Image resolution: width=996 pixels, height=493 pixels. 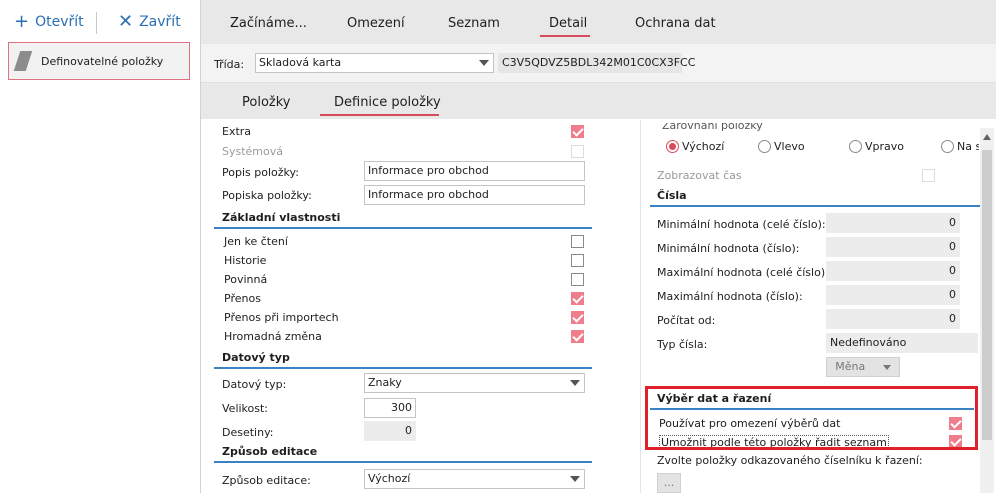 I want to click on class-code-field: C3V5QDVZ5BDL342M01C0CX3FCC, so click(x=596, y=63).